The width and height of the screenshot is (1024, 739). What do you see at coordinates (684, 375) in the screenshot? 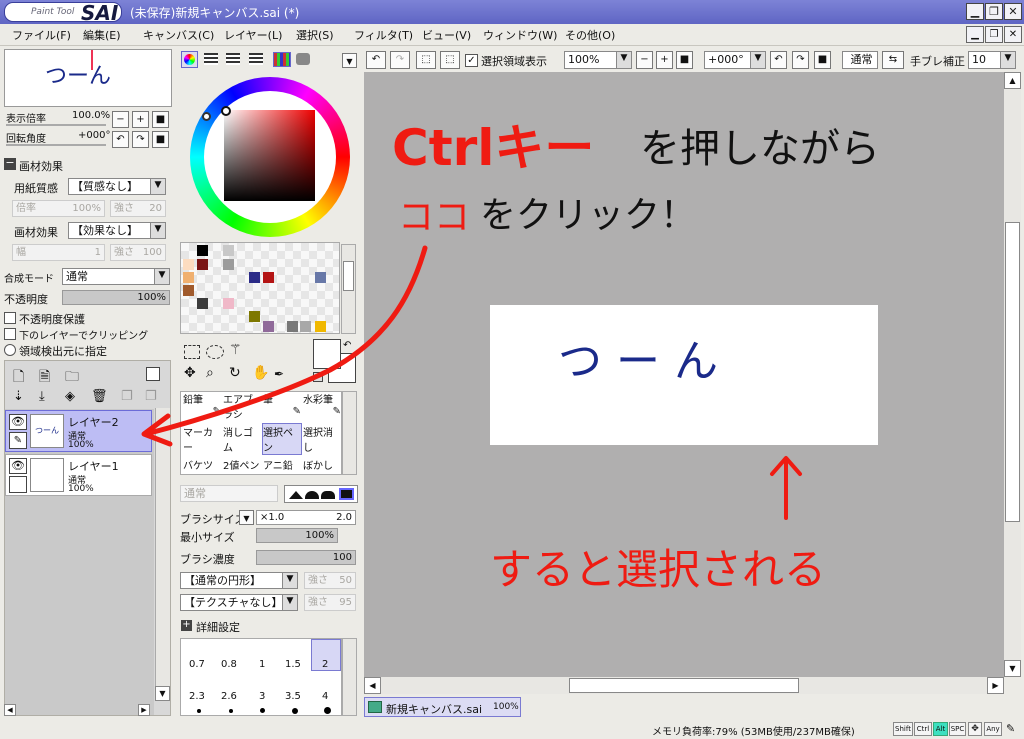
I see `drawing-canvas: つーん` at bounding box center [684, 375].